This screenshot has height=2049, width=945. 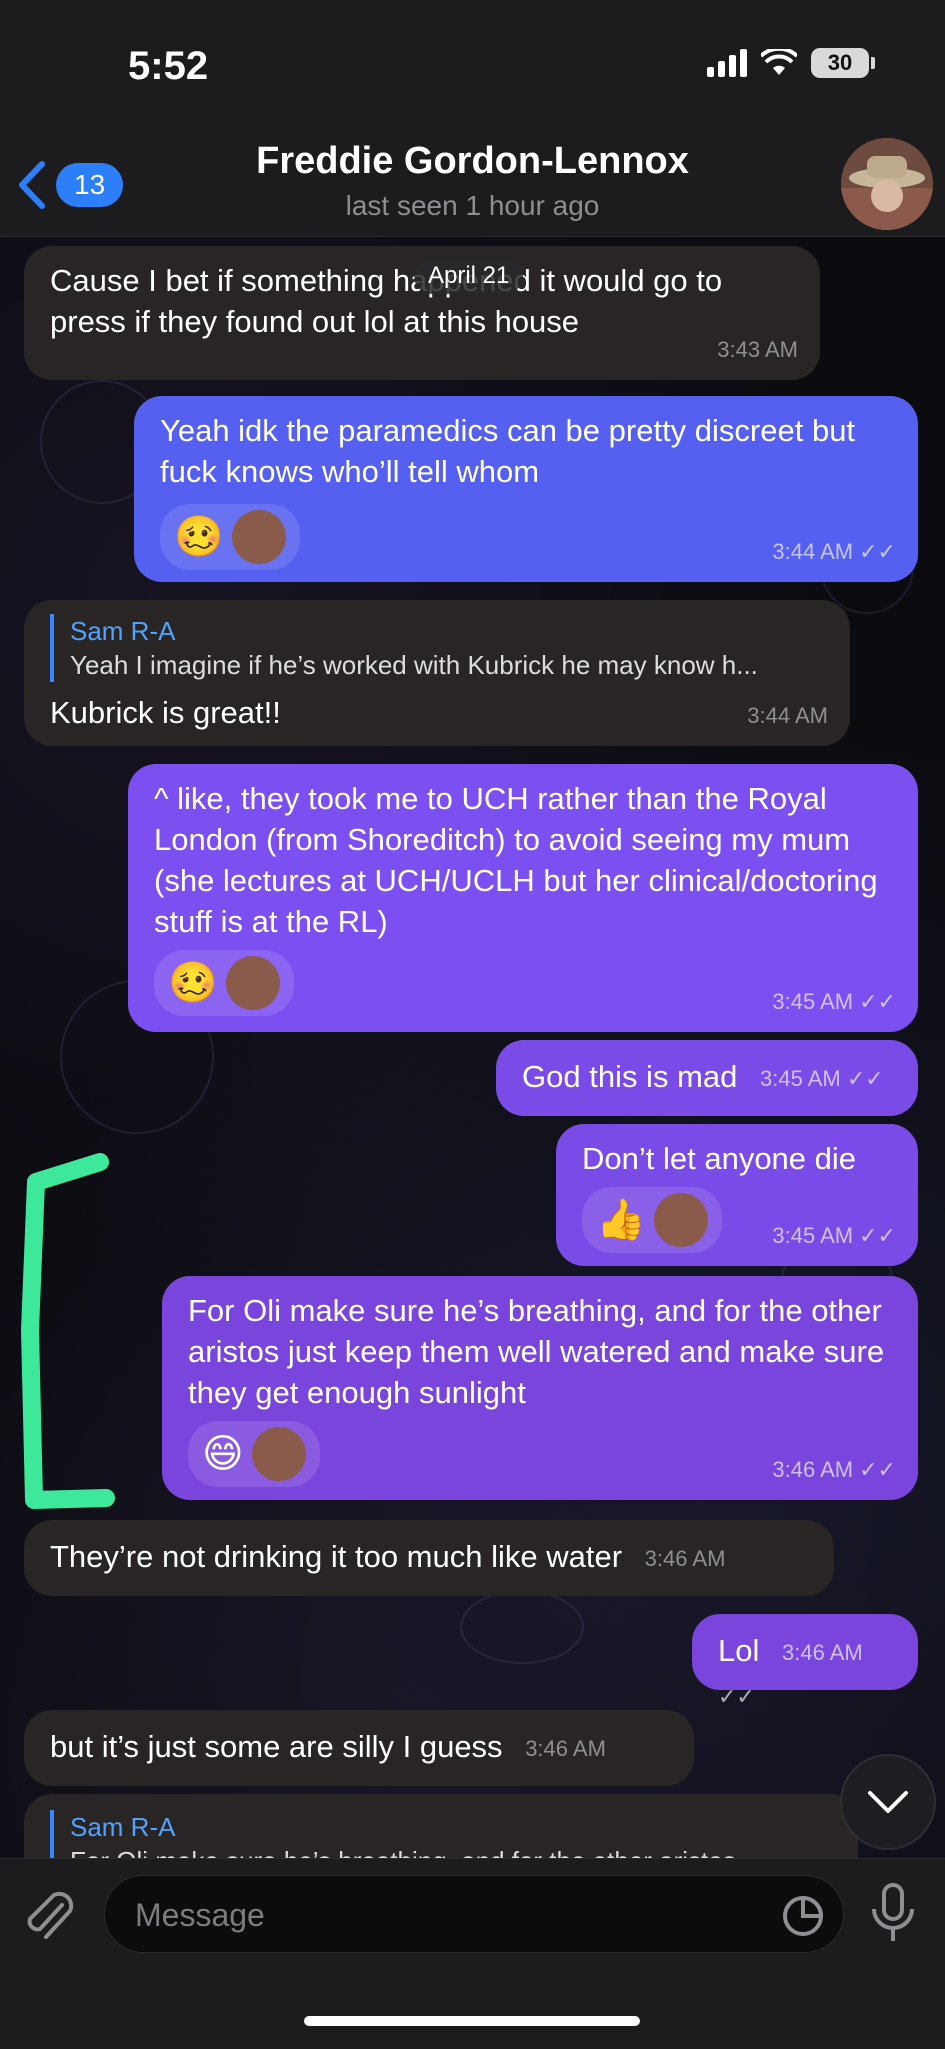 I want to click on message-text: Lol, so click(x=739, y=1650).